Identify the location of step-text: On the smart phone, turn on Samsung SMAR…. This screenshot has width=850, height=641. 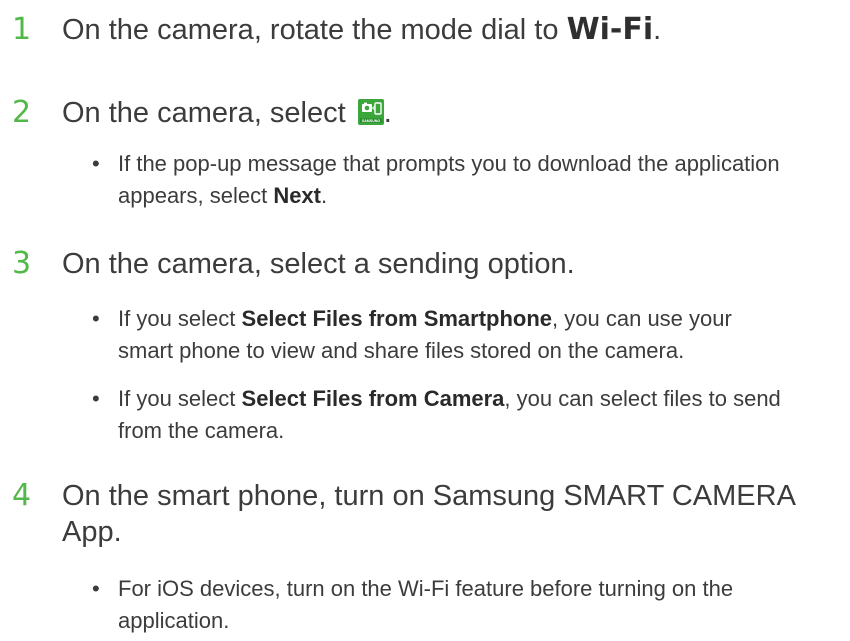
(428, 514).